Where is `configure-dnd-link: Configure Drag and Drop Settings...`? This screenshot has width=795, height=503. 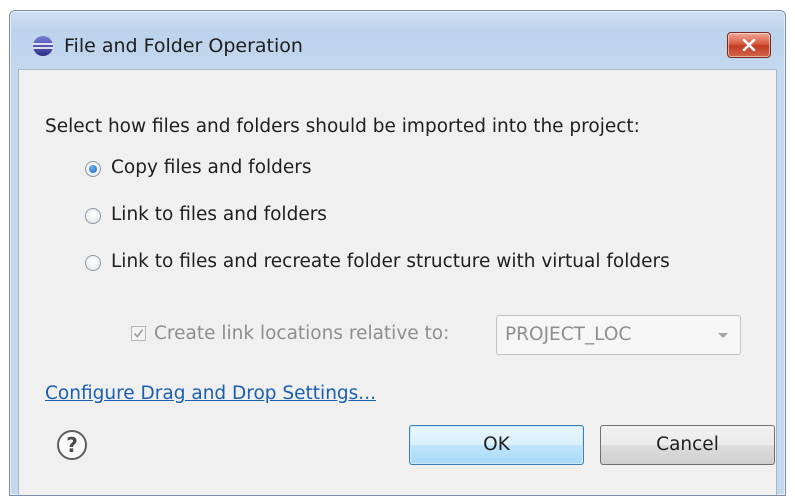 configure-dnd-link: Configure Drag and Drop Settings... is located at coordinates (210, 393).